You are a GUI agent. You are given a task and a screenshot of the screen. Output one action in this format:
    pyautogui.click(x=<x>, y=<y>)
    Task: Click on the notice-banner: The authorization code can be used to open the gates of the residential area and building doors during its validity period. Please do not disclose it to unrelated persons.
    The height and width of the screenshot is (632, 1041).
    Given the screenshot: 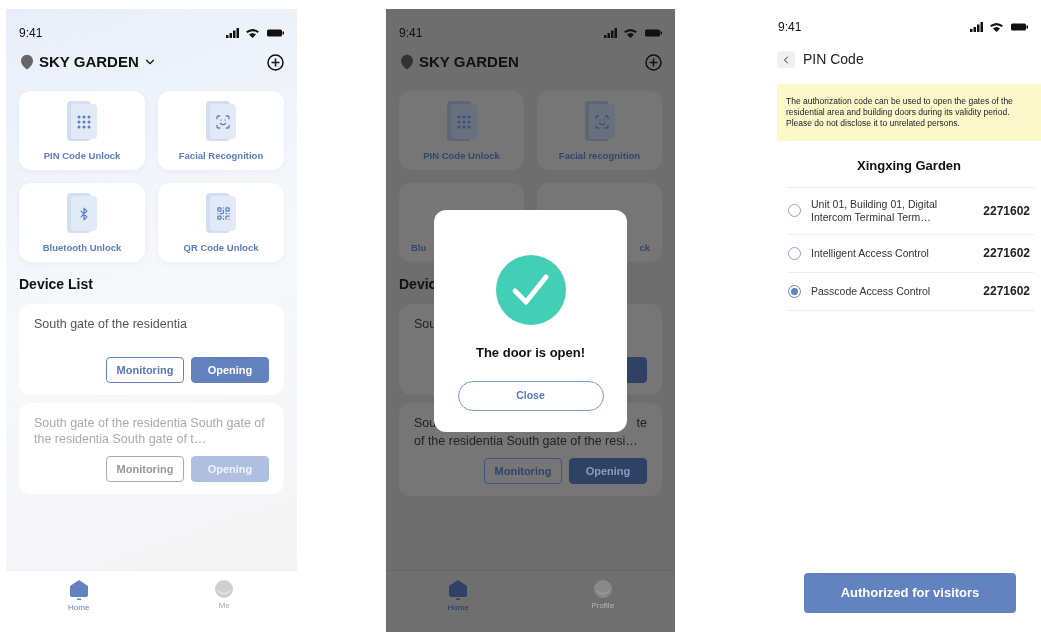 What is the action you would take?
    pyautogui.click(x=909, y=112)
    